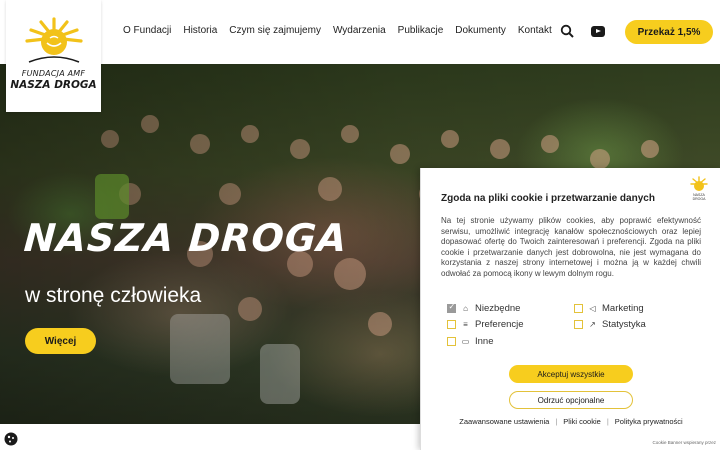  Describe the element at coordinates (571, 374) in the screenshot. I see `accept-all-button: Akceptuj wszystkie` at that location.